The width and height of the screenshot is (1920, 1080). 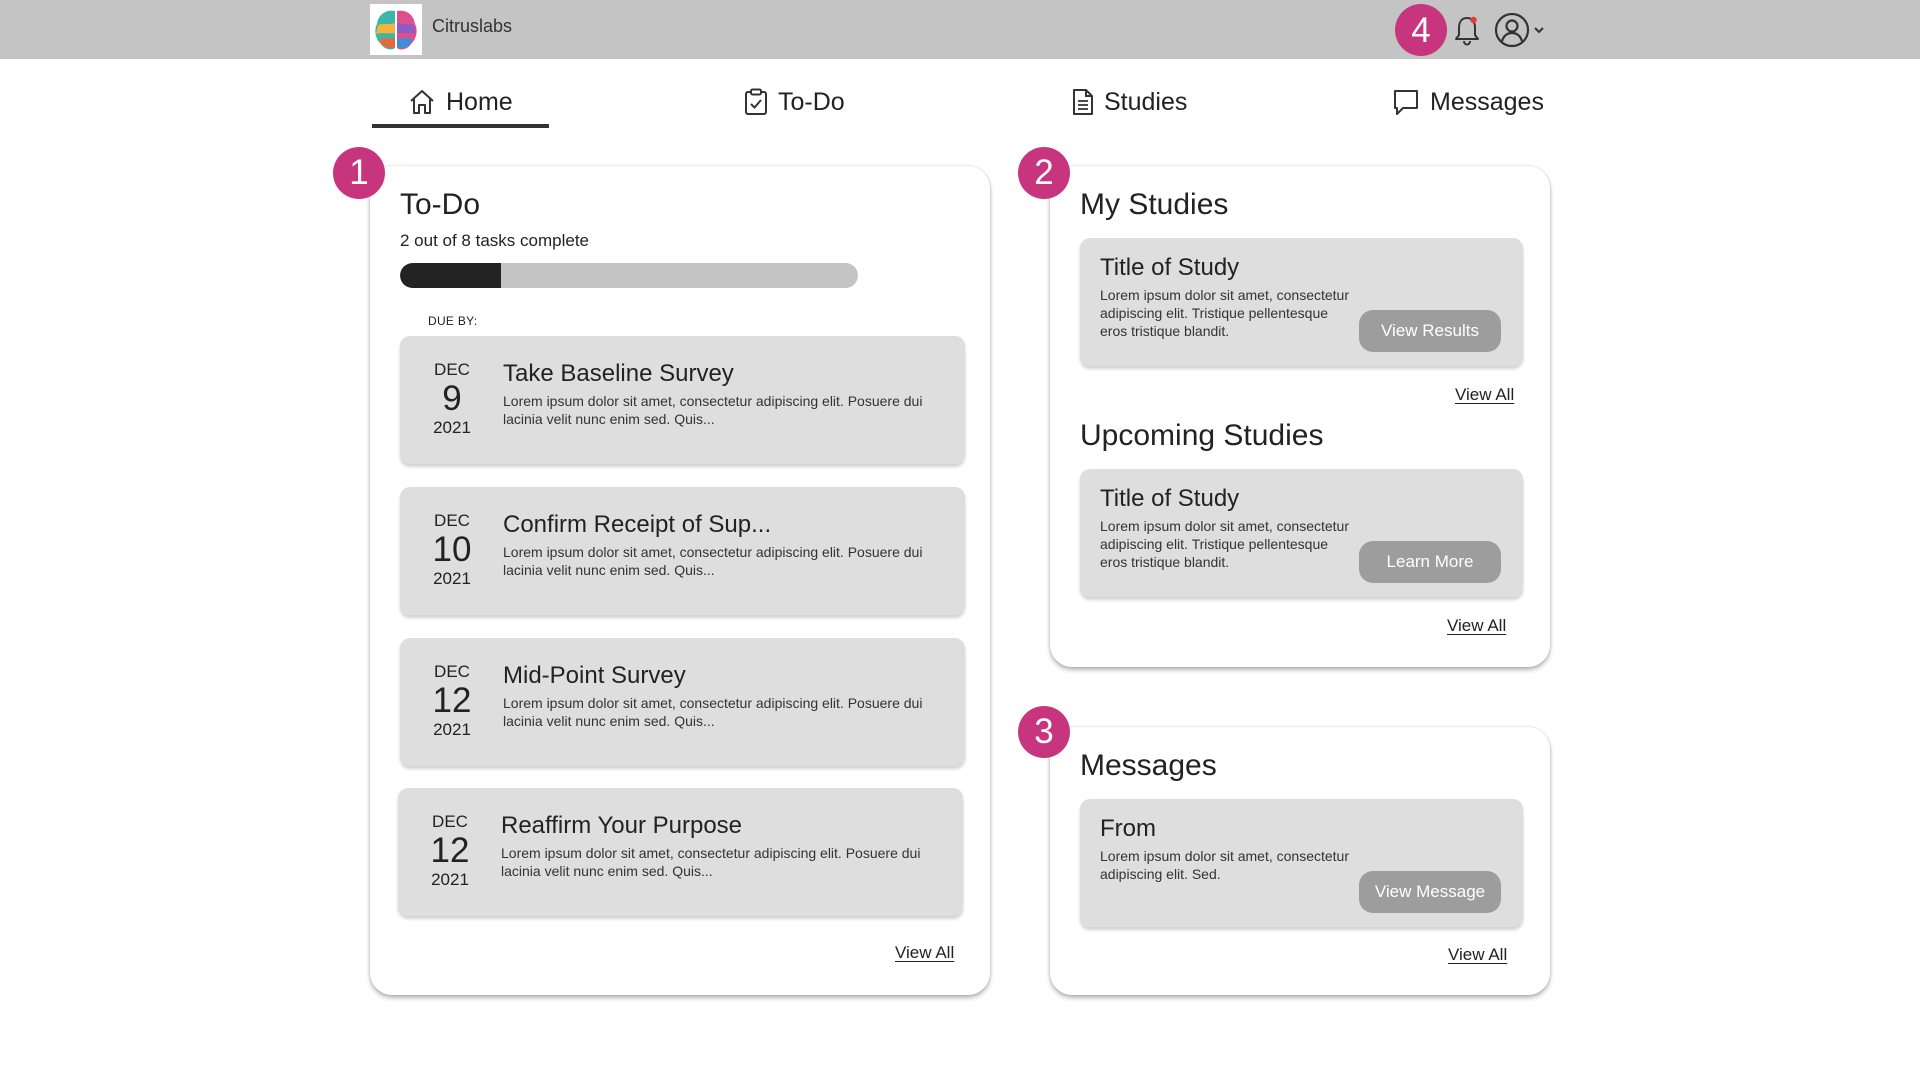 I want to click on annotation-marker-3: 3, so click(x=1044, y=732).